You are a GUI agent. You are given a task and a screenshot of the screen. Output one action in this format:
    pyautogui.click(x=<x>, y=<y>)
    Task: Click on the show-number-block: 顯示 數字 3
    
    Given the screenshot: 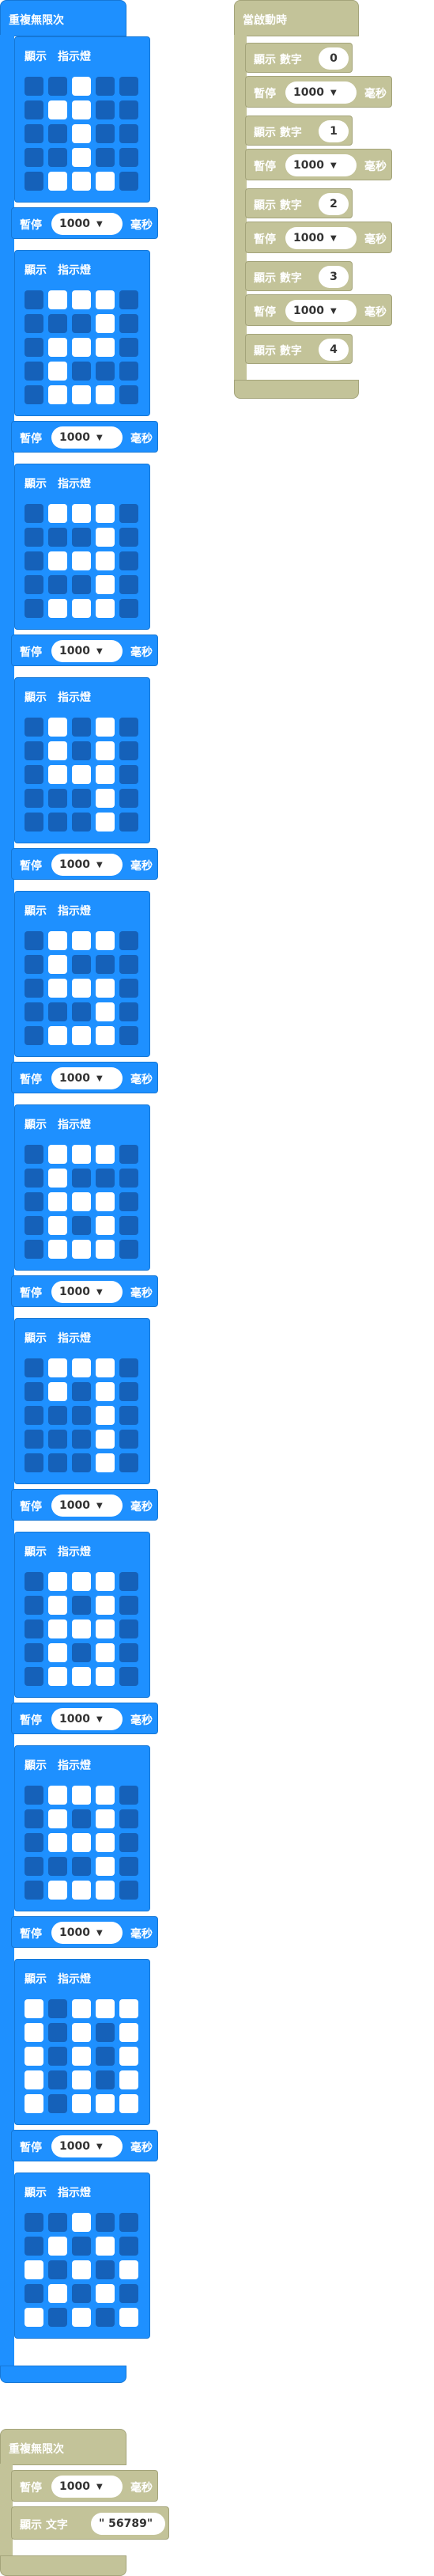 What is the action you would take?
    pyautogui.click(x=299, y=276)
    